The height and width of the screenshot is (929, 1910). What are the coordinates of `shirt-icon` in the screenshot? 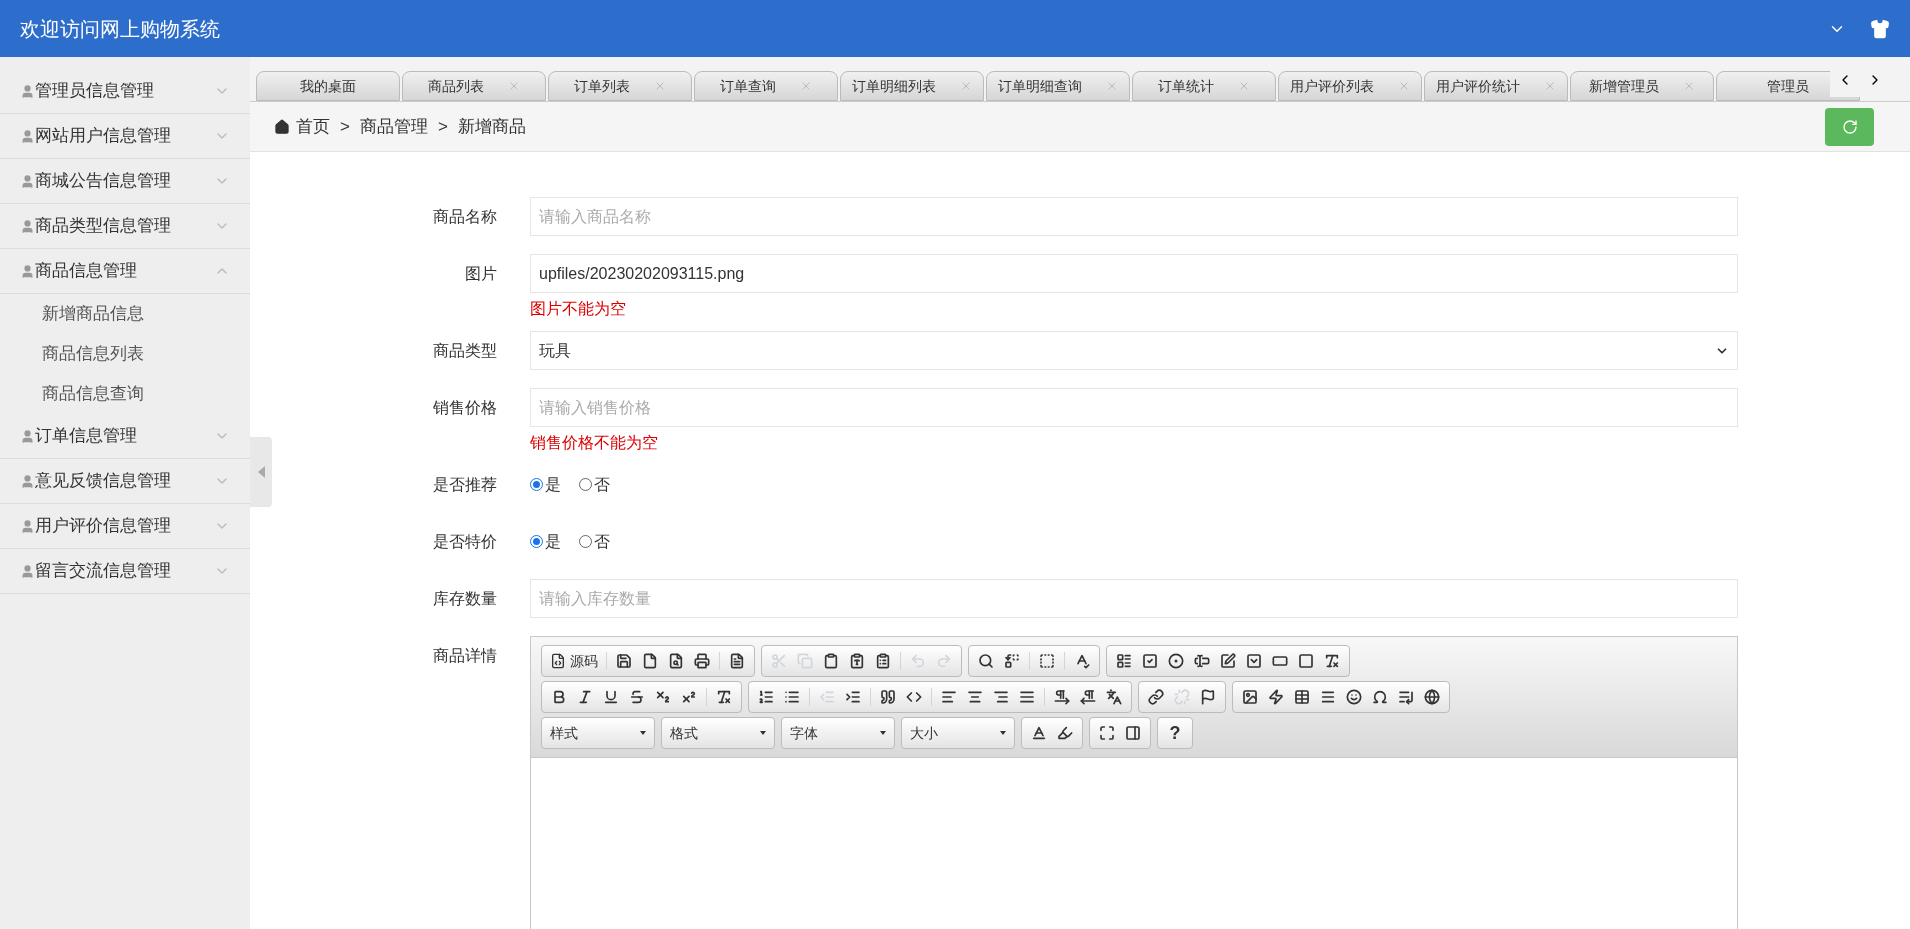 It's located at (1880, 28).